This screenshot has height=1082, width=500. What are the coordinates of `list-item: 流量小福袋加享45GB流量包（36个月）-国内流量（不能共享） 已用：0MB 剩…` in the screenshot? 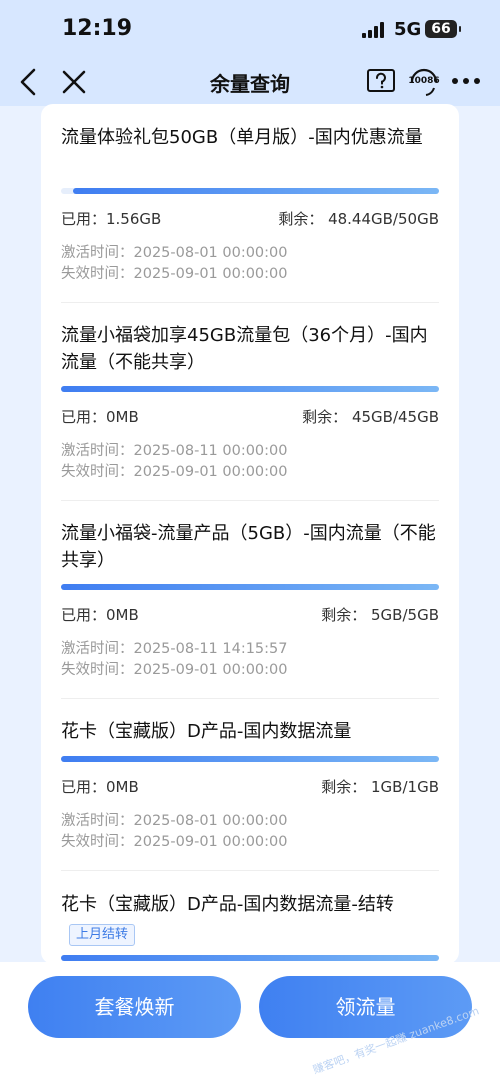 It's located at (250, 401).